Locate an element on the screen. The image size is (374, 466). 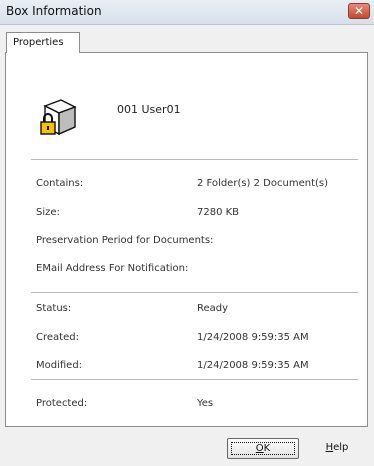
help-button: Help is located at coordinates (337, 448).